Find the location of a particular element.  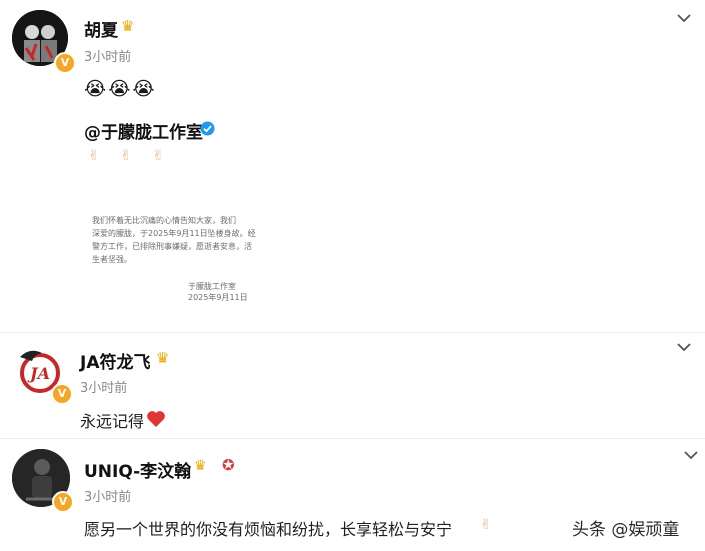

username: 胡夏 is located at coordinates (101, 28).